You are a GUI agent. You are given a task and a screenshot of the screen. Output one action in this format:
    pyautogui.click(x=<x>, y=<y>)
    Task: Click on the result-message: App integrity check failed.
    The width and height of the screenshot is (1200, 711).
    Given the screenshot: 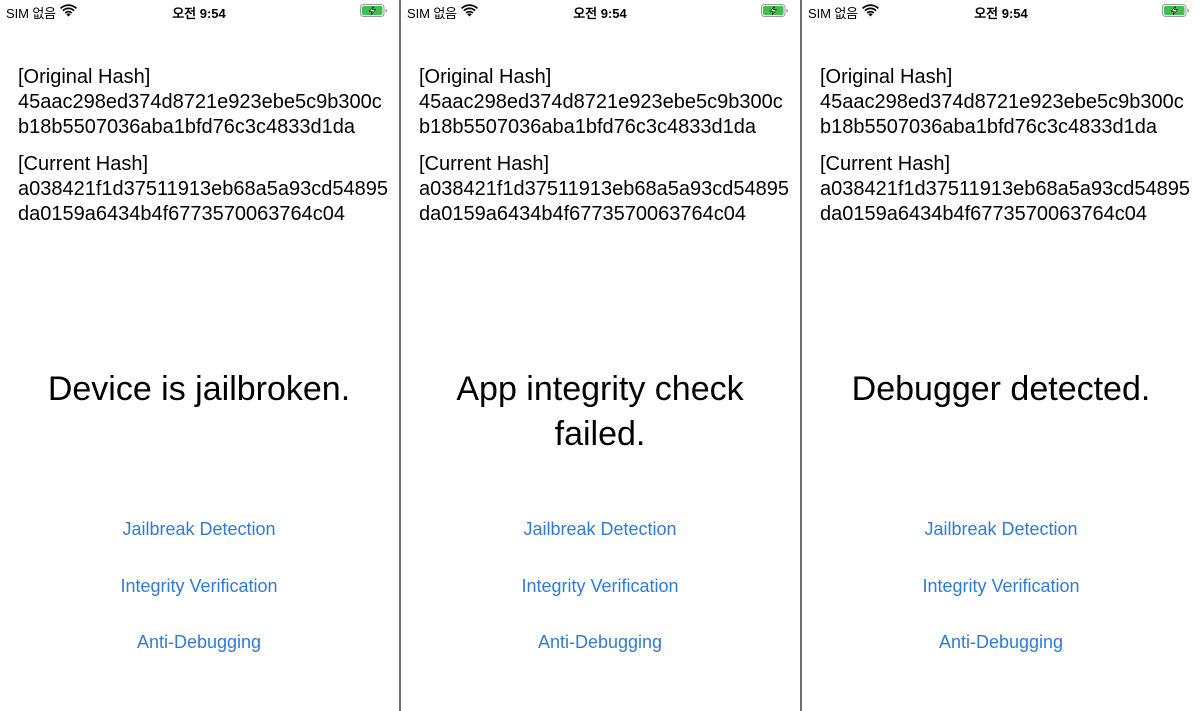 What is the action you would take?
    pyautogui.click(x=600, y=411)
    